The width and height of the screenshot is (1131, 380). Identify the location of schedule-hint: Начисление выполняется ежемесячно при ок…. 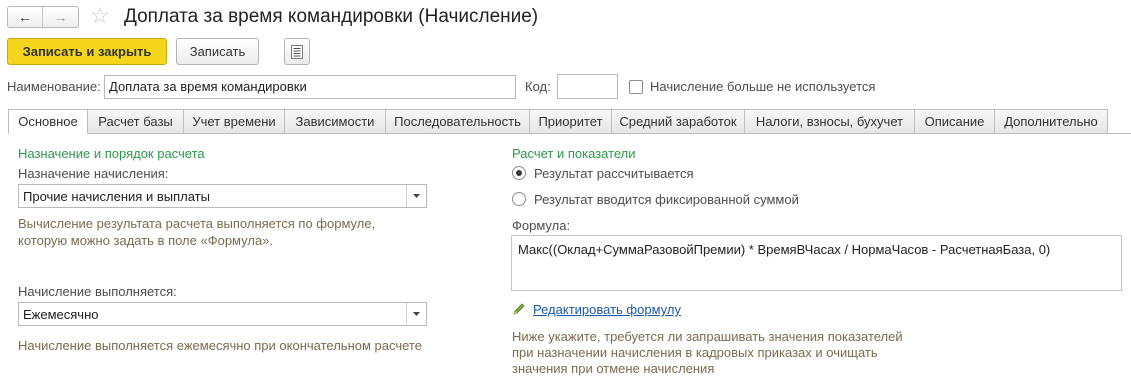
(220, 345).